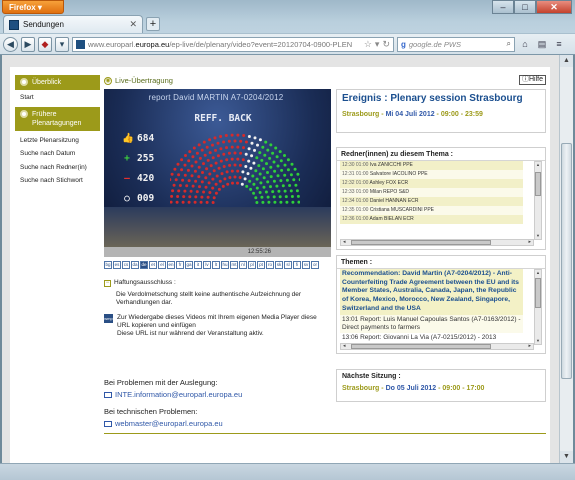 The width and height of the screenshot is (575, 480). Describe the element at coordinates (151, 411) in the screenshot. I see `technical-problem-label: Bei technischen Problemen:` at that location.